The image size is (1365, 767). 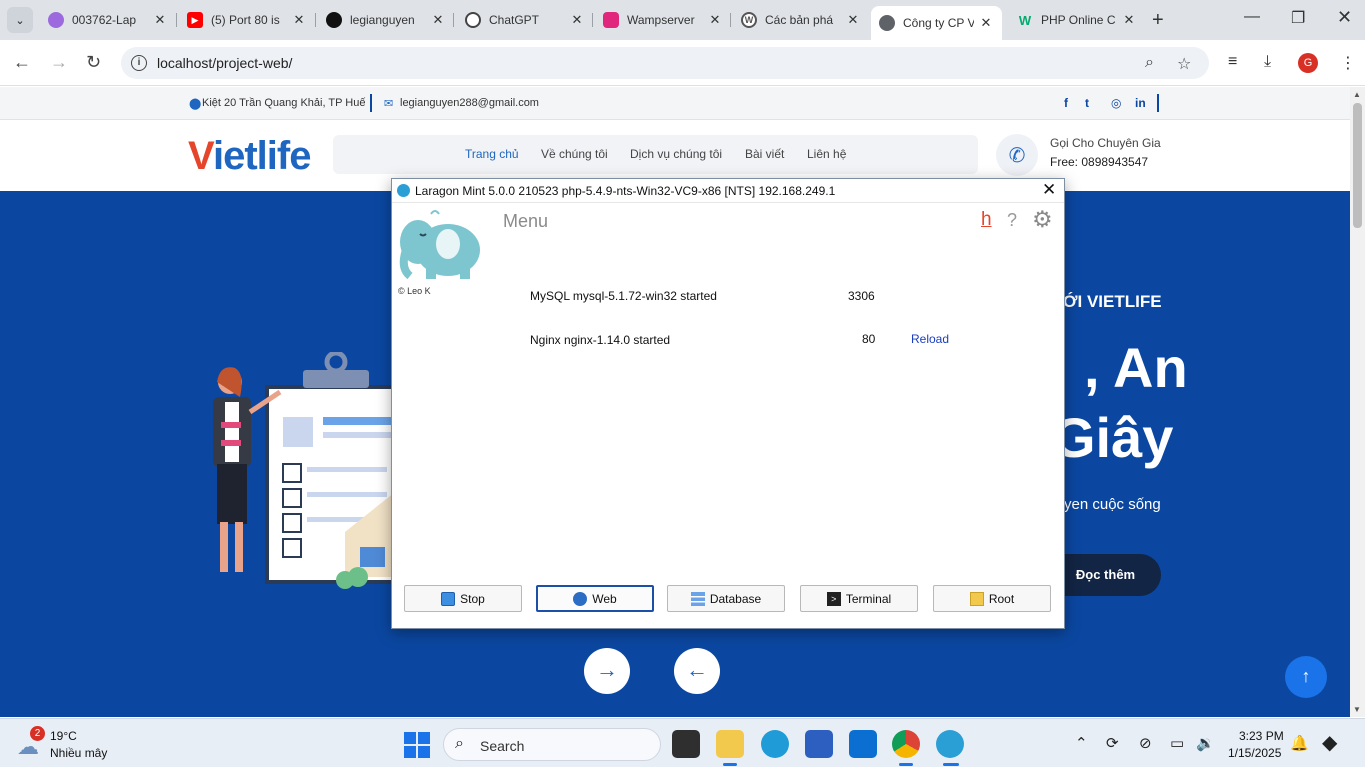 I want to click on tab-5: Wampserver ✕, so click(x=663, y=20).